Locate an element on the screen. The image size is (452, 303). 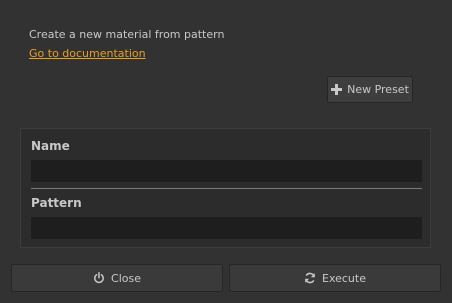
plus-icon is located at coordinates (337, 89).